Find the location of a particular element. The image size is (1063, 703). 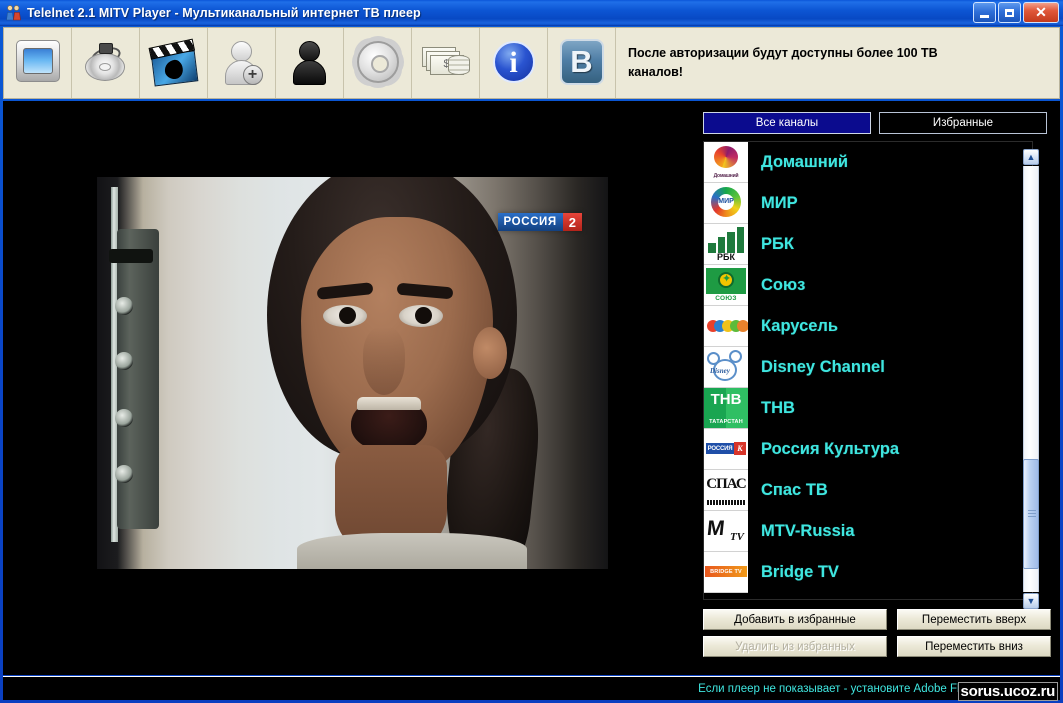

mir-logo: МИР is located at coordinates (726, 203).